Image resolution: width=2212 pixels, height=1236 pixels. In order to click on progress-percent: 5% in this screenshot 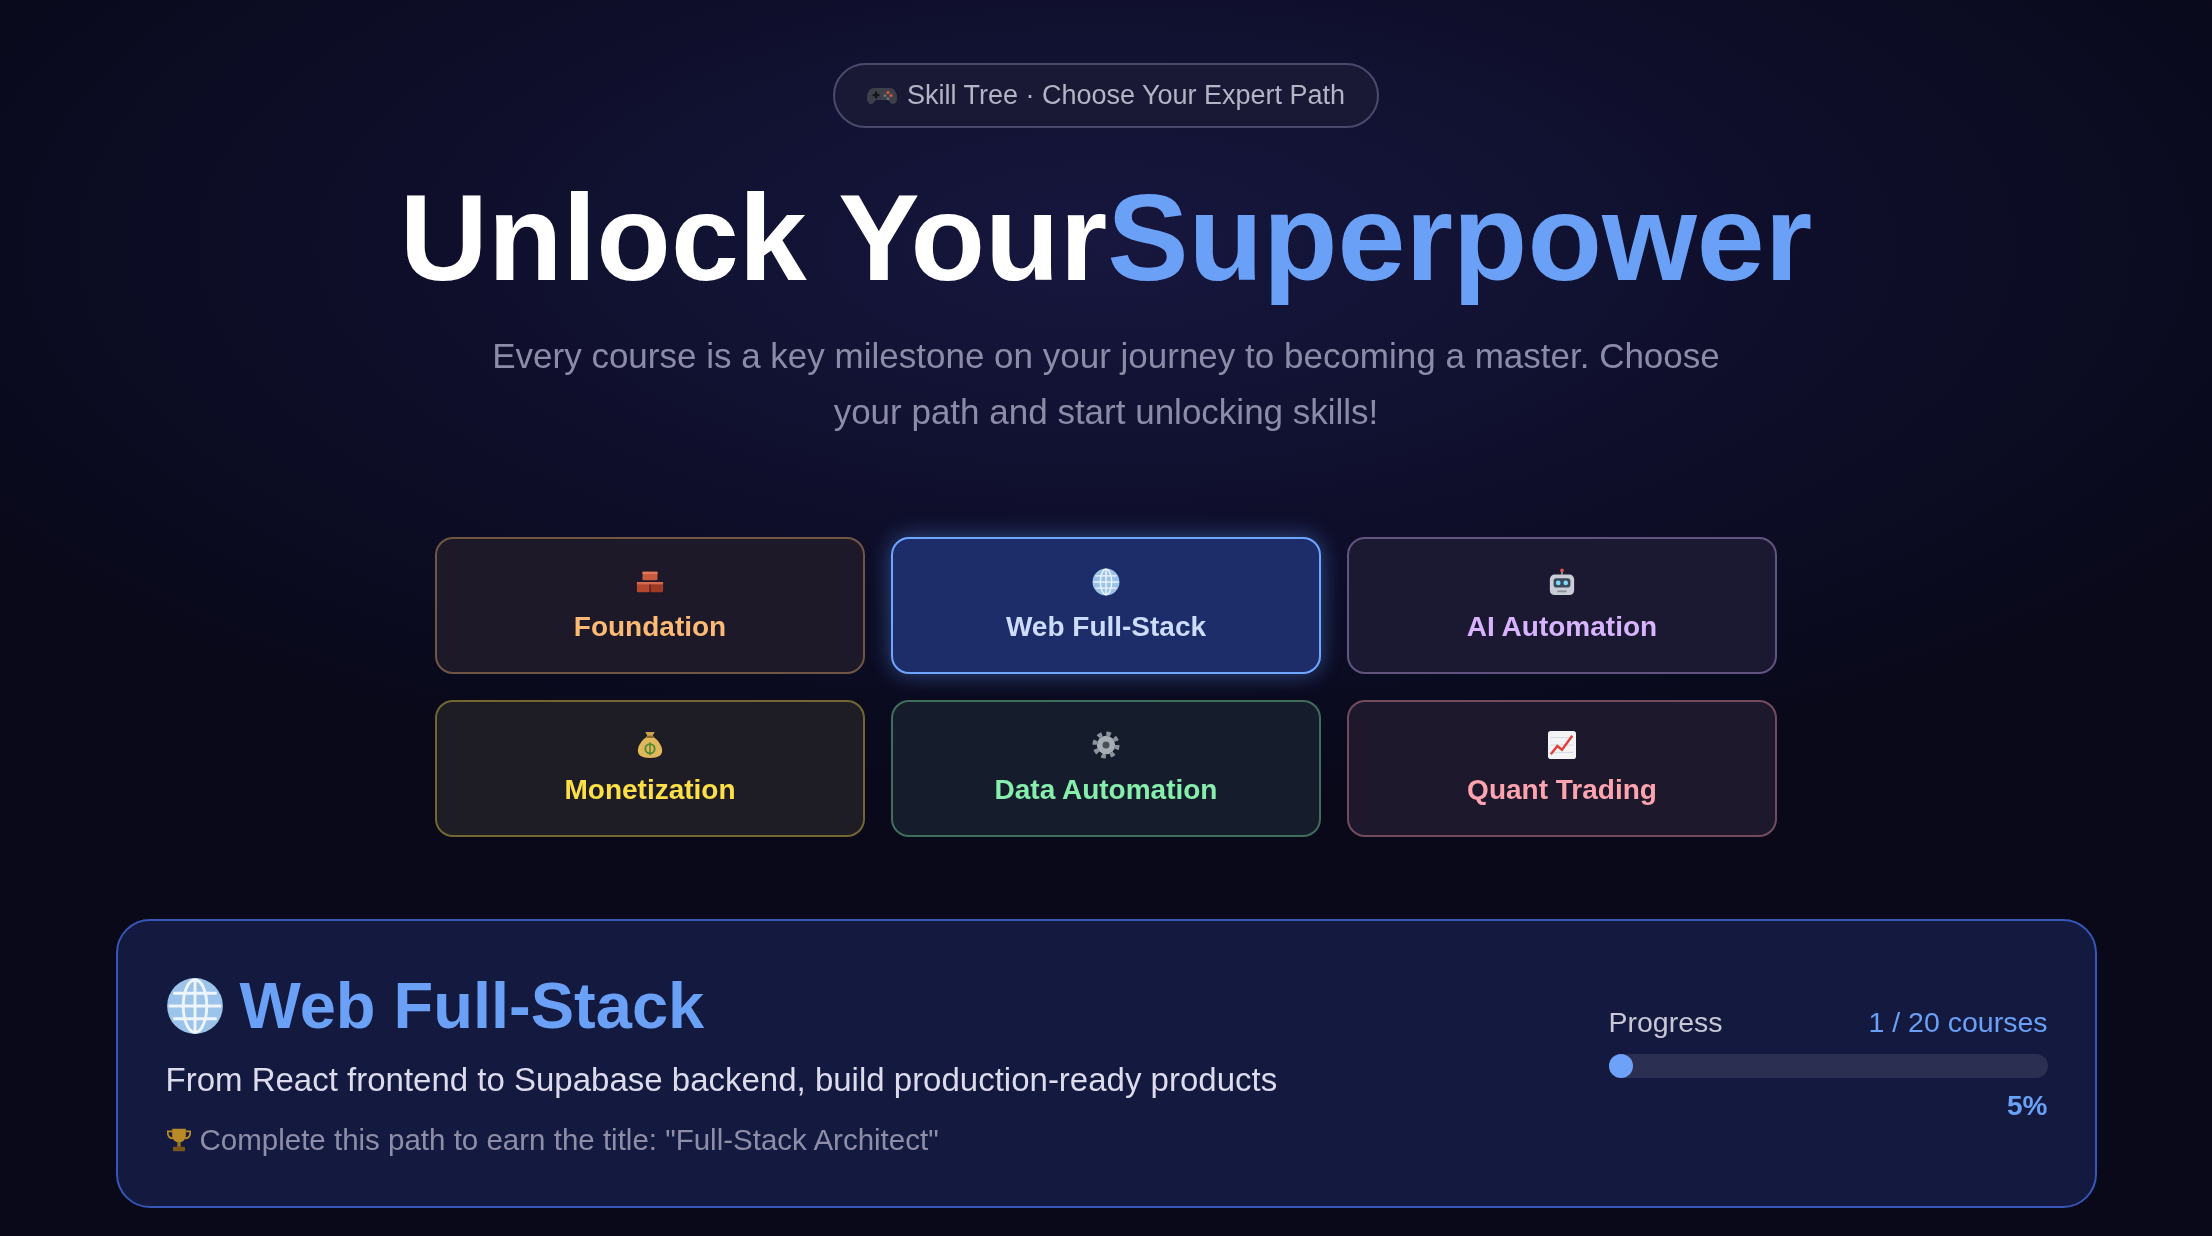, I will do `click(2027, 1105)`.